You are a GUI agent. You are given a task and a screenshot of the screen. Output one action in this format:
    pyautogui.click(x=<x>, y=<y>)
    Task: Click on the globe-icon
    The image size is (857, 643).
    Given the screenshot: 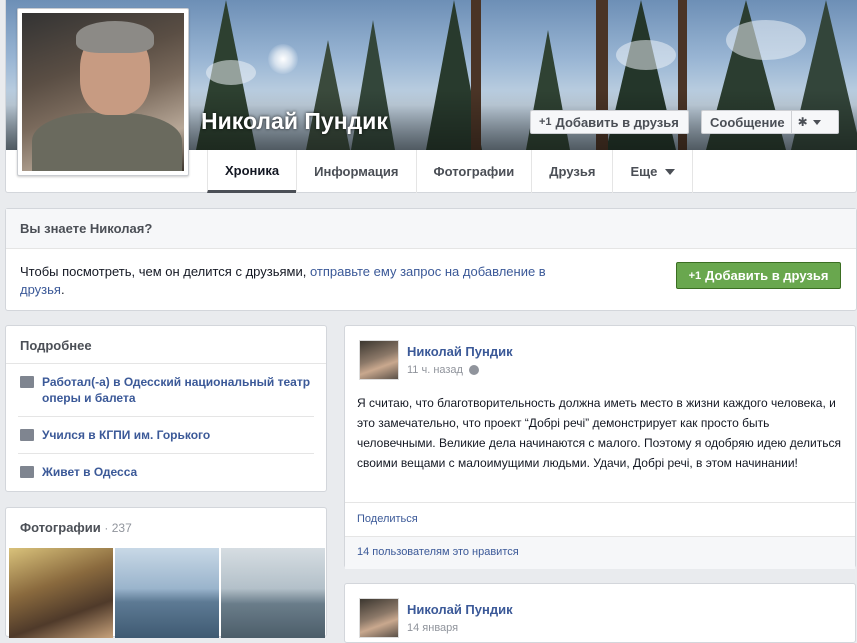 What is the action you would take?
    pyautogui.click(x=473, y=370)
    